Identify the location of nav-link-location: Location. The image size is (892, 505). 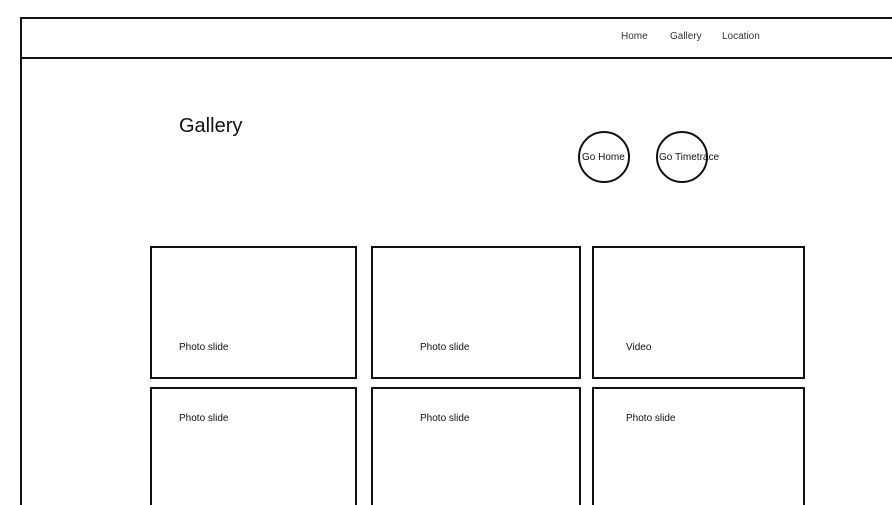
(741, 36).